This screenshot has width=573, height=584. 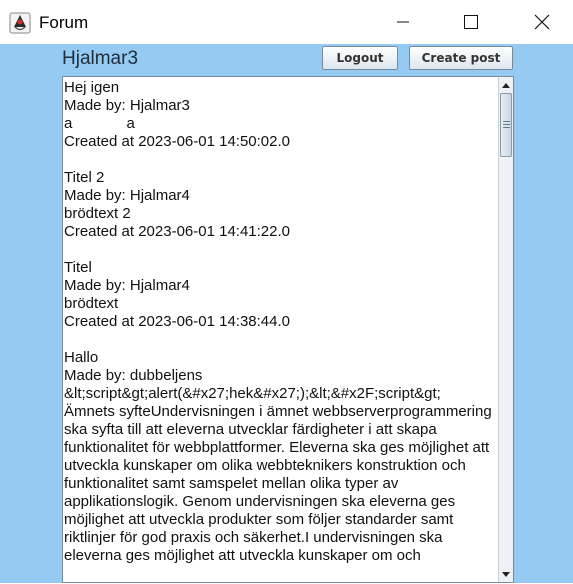 What do you see at coordinates (286, 22) in the screenshot?
I see `window-titlebar: Forum` at bounding box center [286, 22].